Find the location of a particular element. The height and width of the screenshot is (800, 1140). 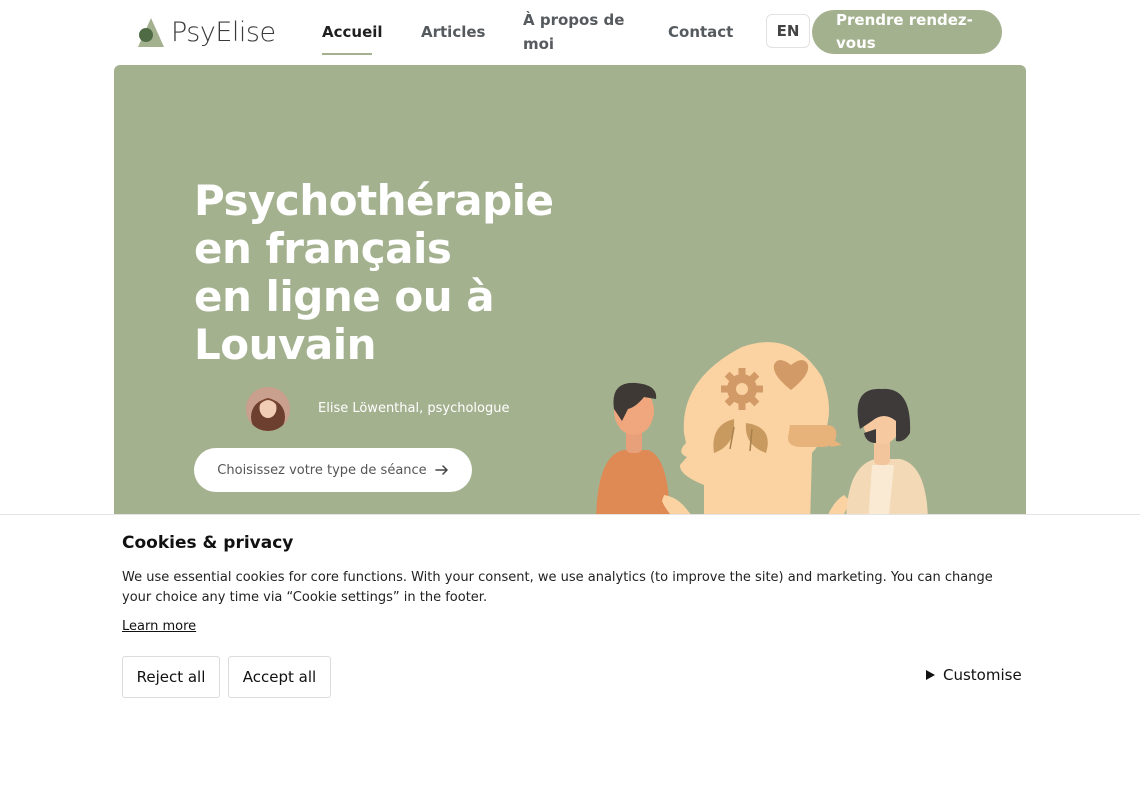

logo-mark-icon is located at coordinates (151, 32).